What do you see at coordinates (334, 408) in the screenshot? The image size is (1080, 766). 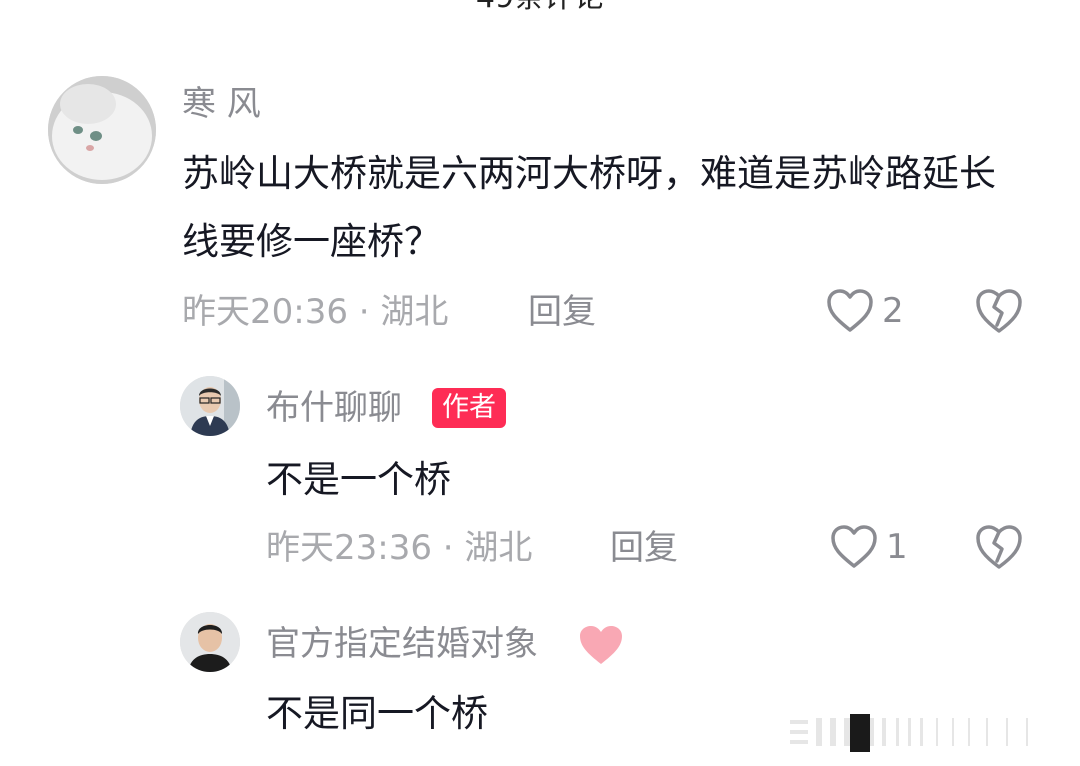 I see `comment-username: 布什聊聊` at bounding box center [334, 408].